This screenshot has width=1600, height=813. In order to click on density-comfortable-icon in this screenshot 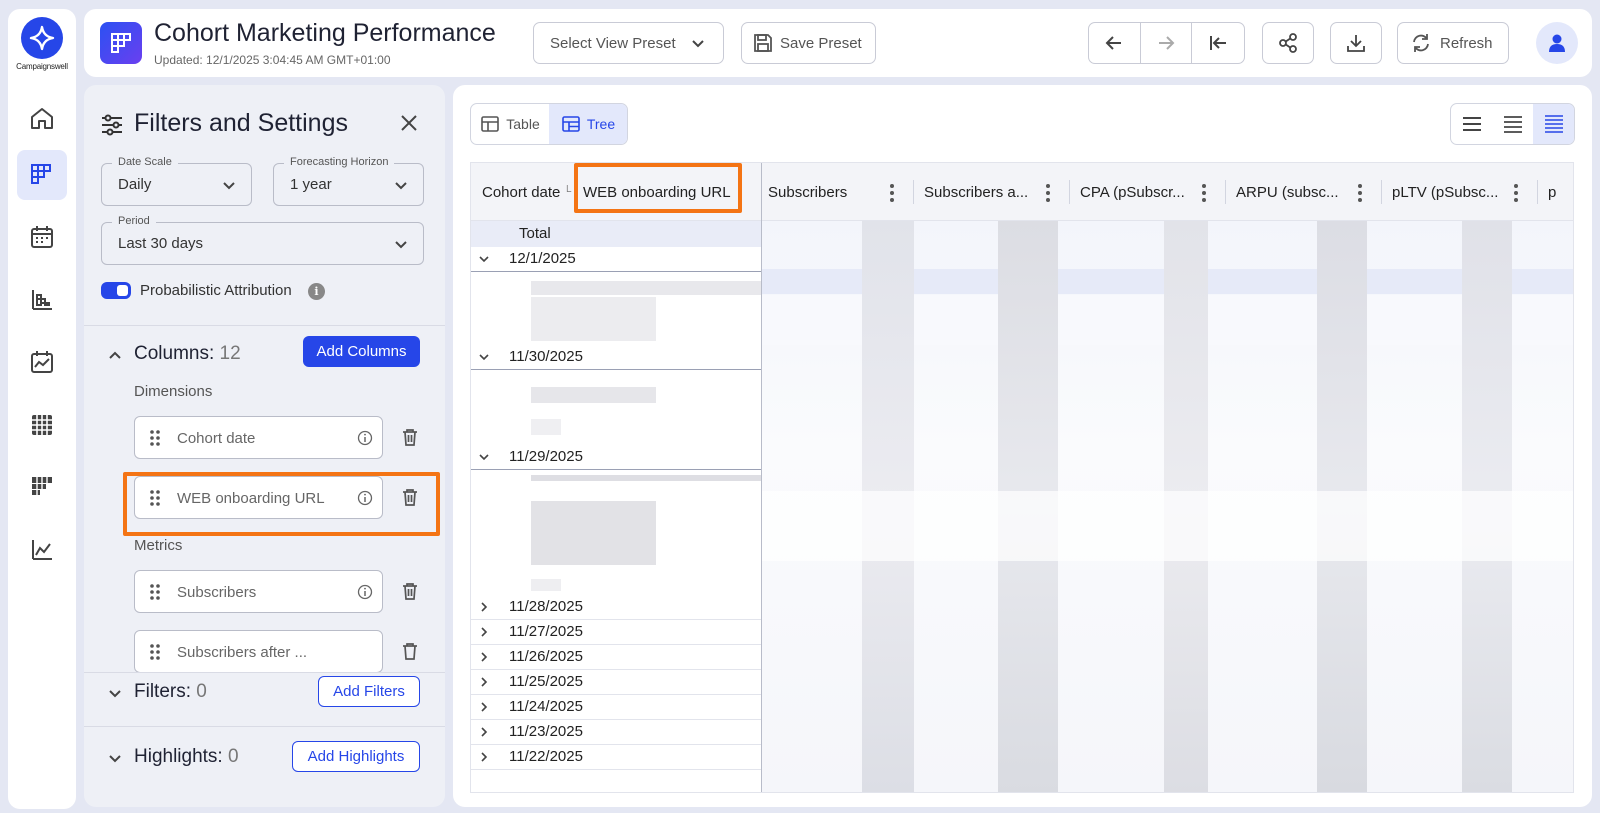, I will do `click(1553, 124)`.